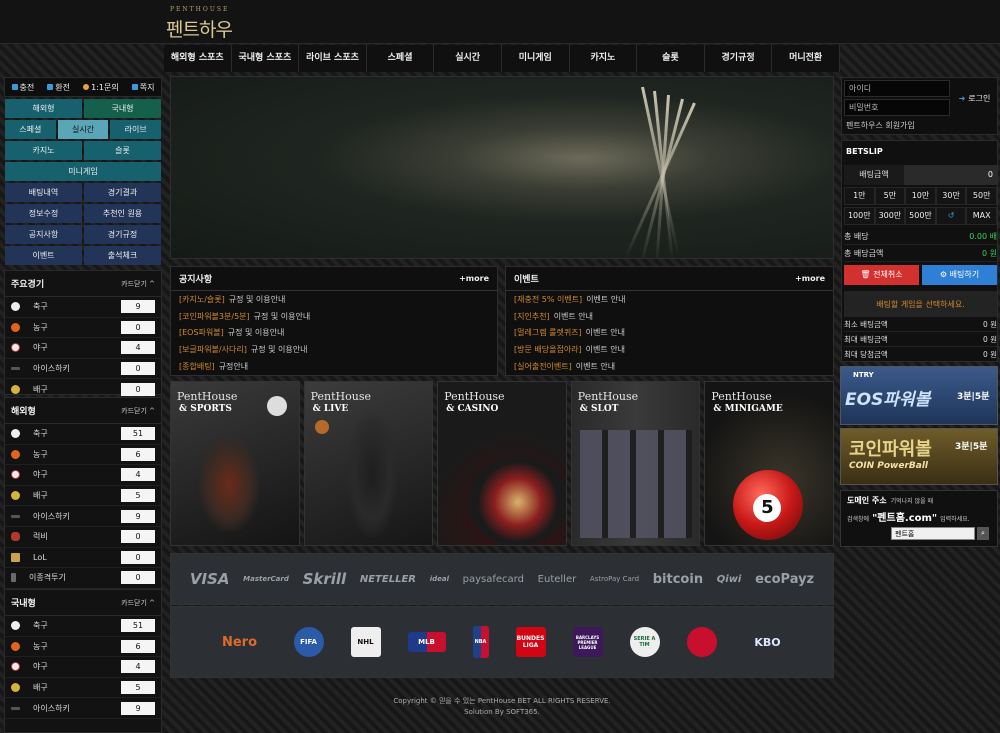 This screenshot has width=1000, height=733. I want to click on login-button: ➜ 로그인, so click(974, 98).